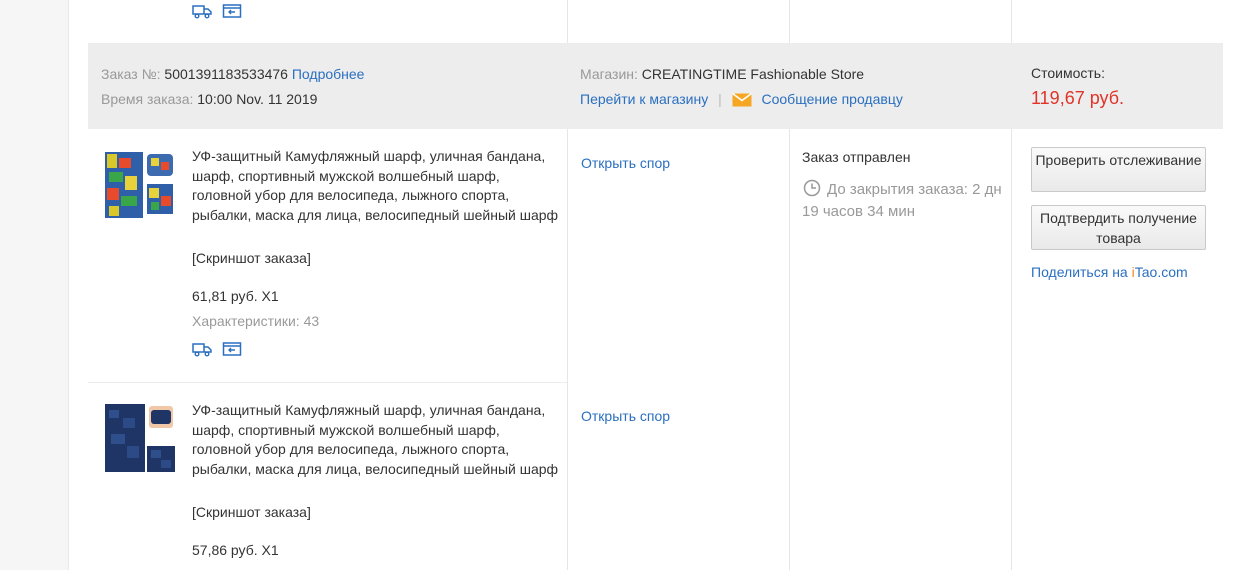 The image size is (1237, 570). I want to click on order-number-label: Заказ №:, so click(131, 74).